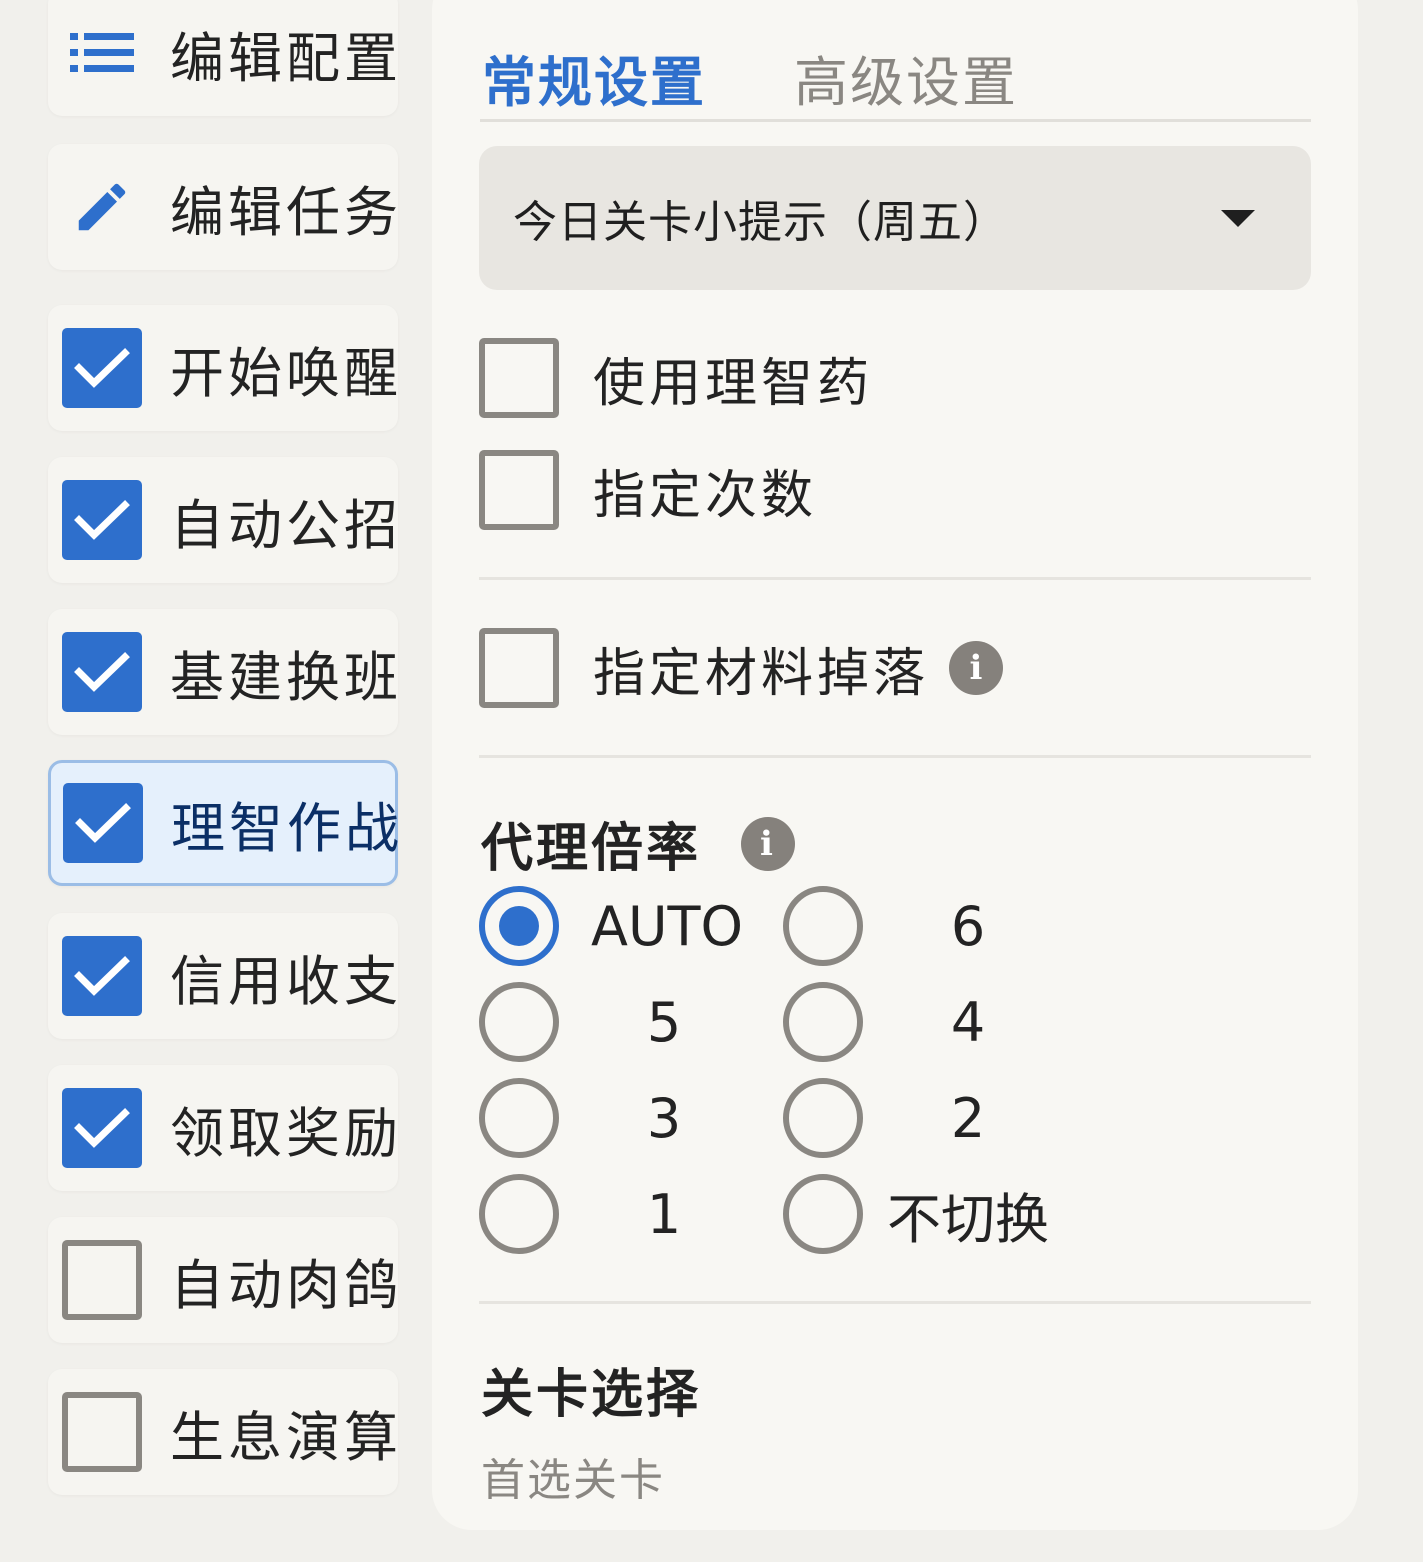 The width and height of the screenshot is (1423, 1562). I want to click on option-label: 使用理智药, so click(733, 383).